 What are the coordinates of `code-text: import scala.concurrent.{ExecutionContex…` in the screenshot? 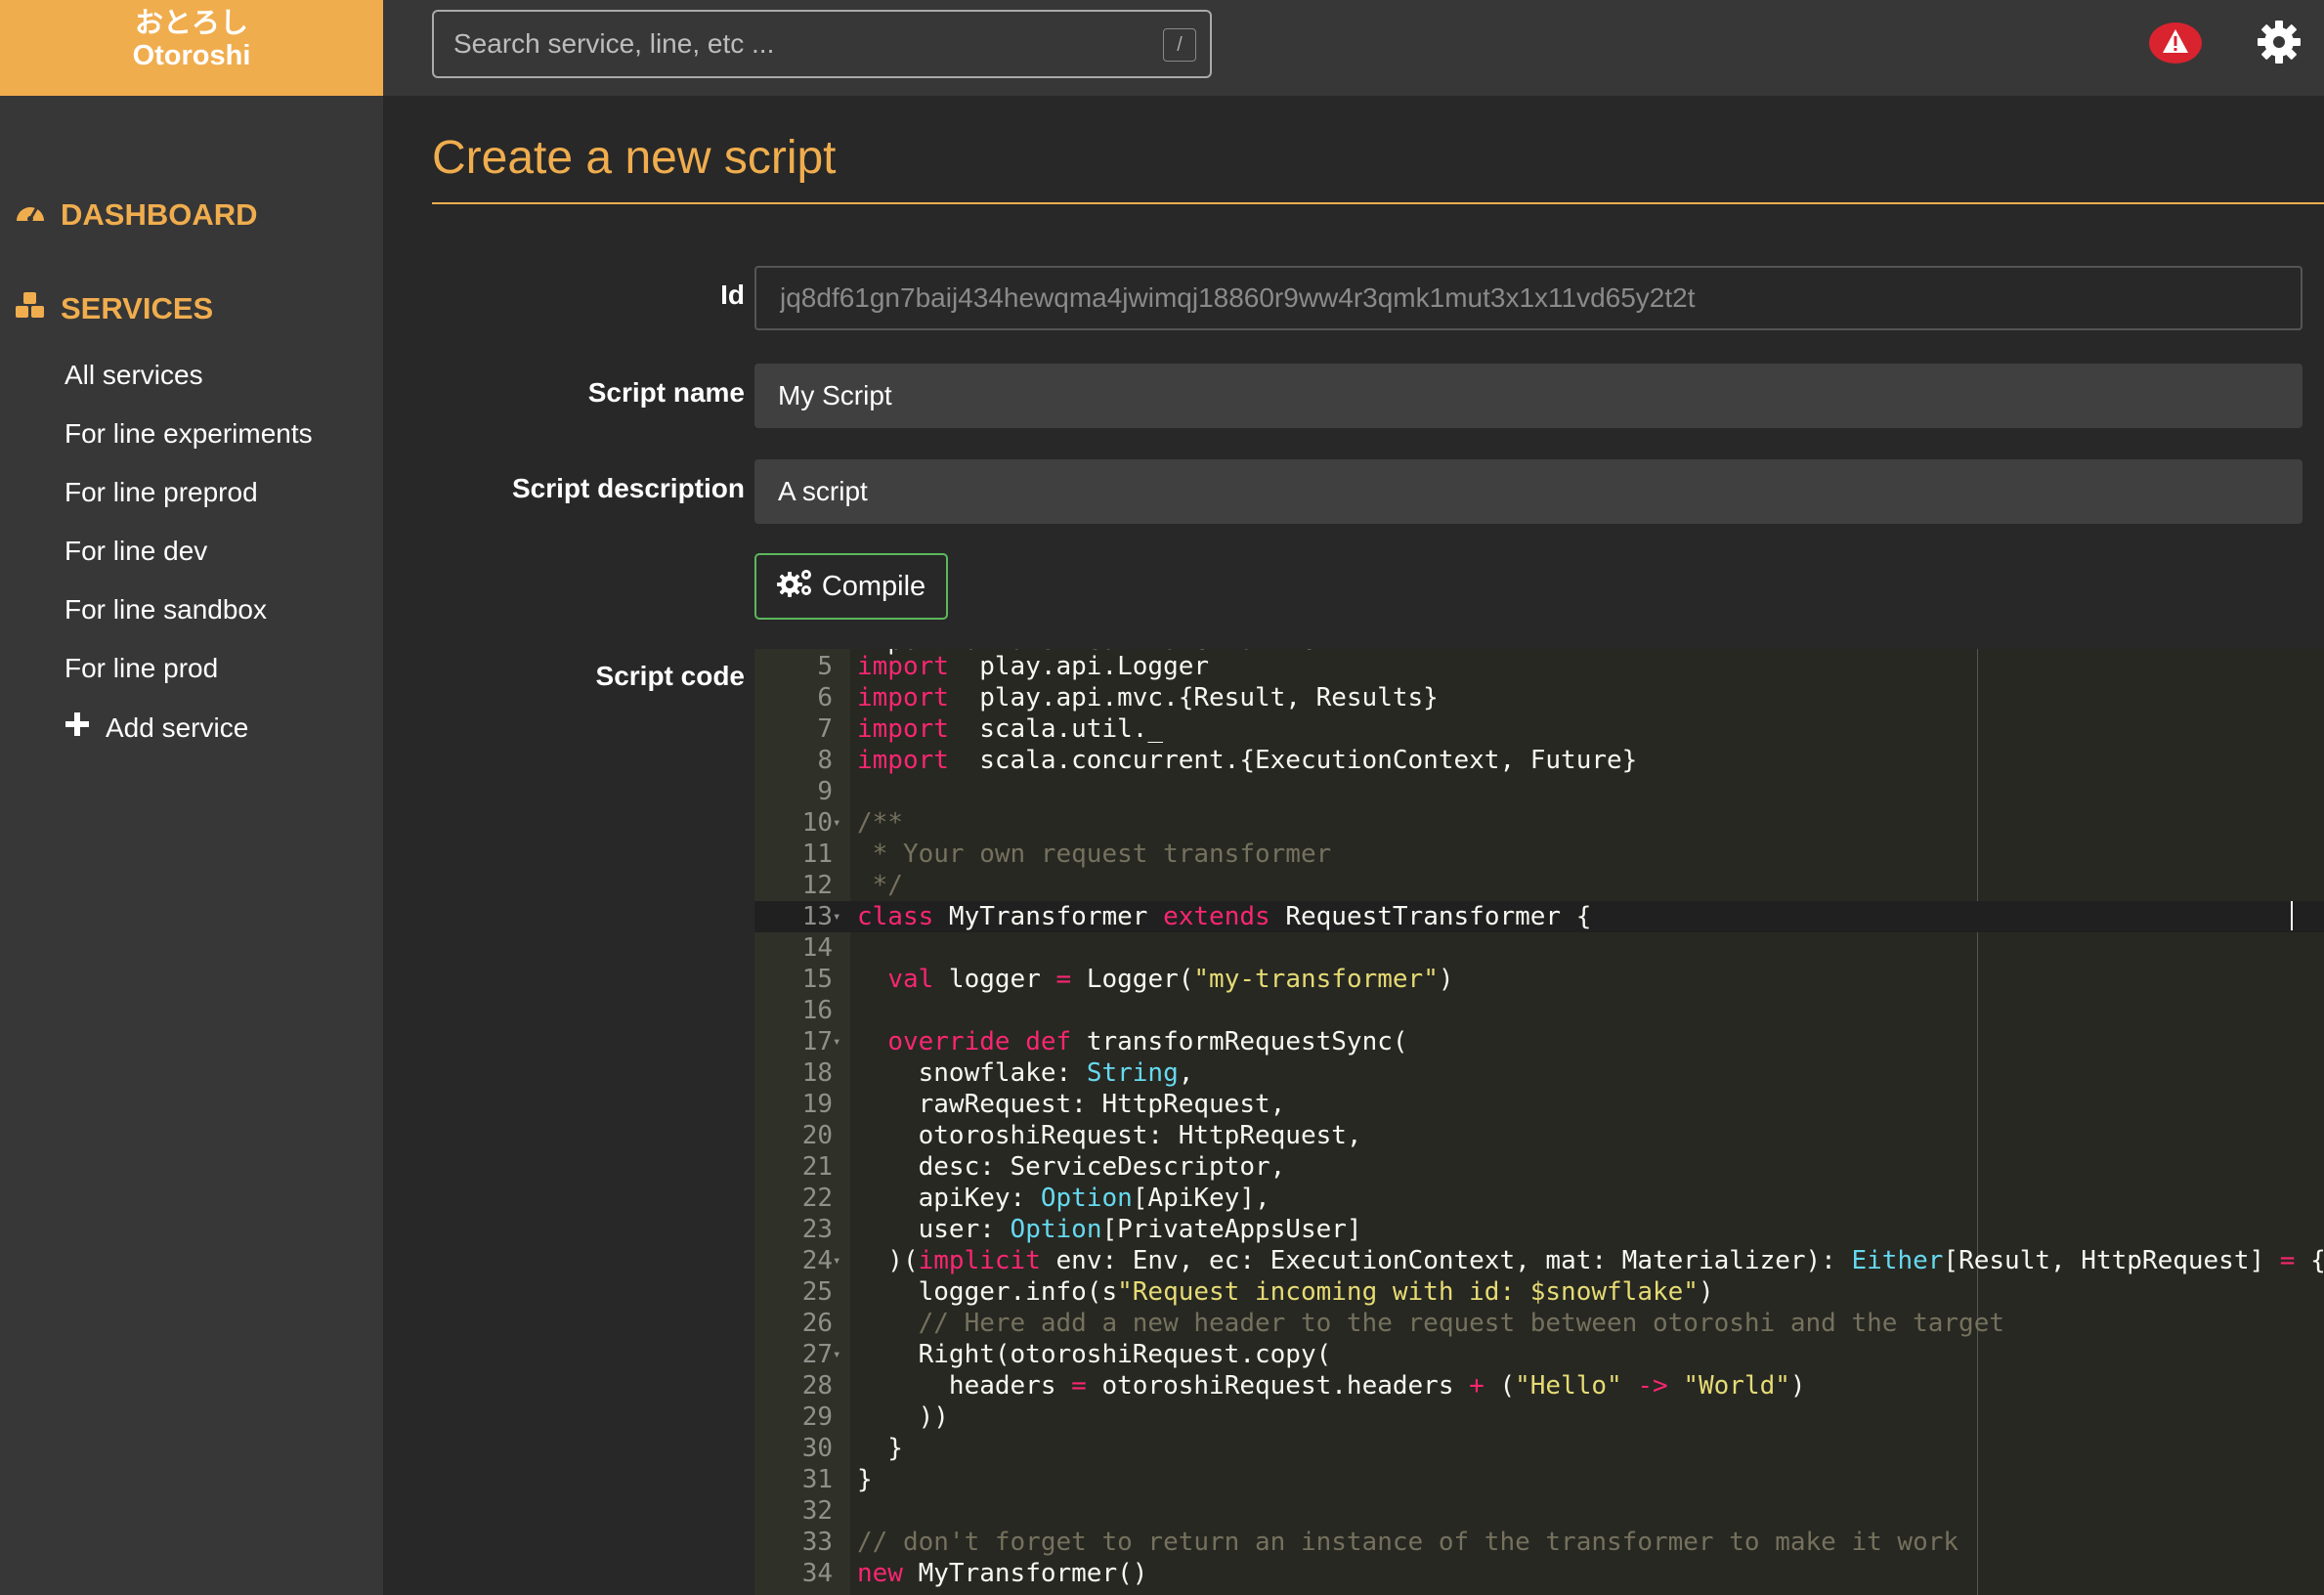 It's located at (1247, 760).